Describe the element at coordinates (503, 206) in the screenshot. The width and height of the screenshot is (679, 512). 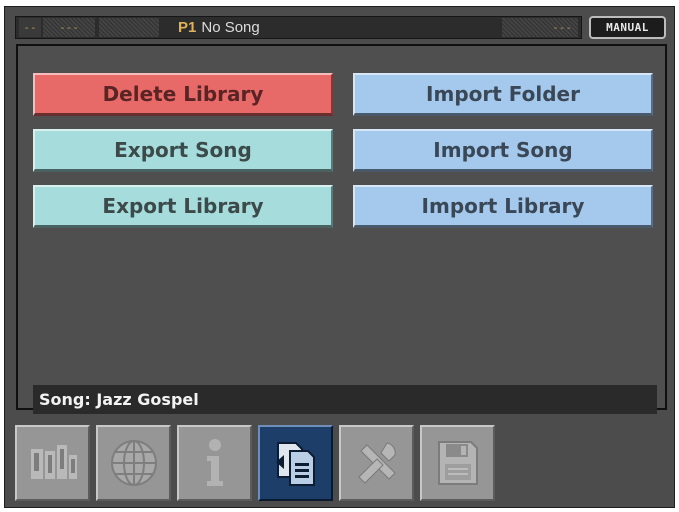
I see `import-library-button: Import Library` at that location.